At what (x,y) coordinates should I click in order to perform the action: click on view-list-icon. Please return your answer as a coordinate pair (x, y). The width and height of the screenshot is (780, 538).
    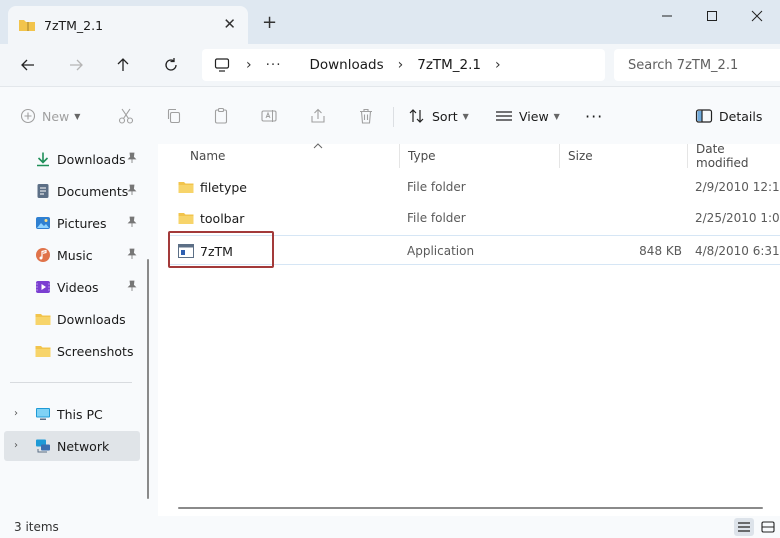
    Looking at the image, I should click on (504, 116).